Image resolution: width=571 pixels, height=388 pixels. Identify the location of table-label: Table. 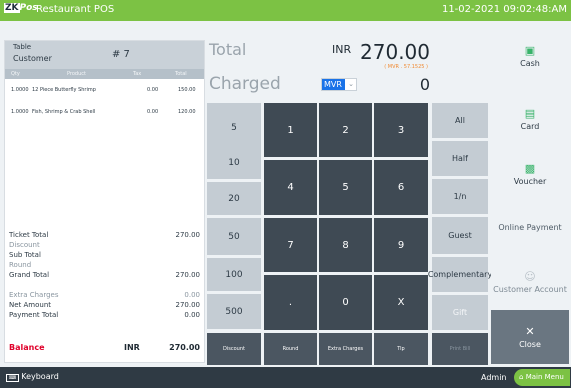
(22, 47).